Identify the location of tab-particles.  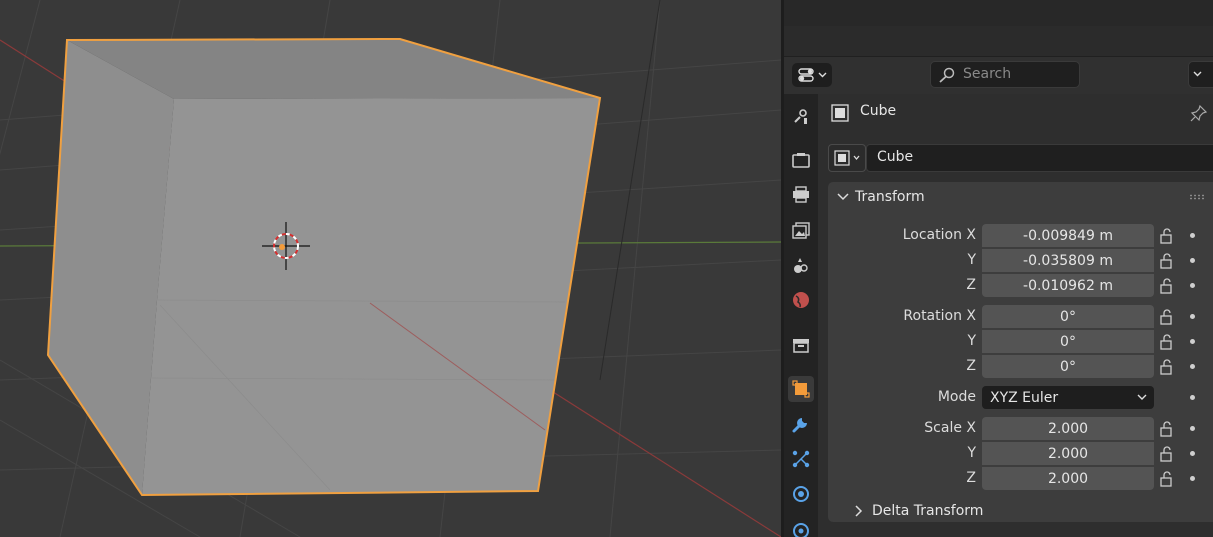
(801, 459).